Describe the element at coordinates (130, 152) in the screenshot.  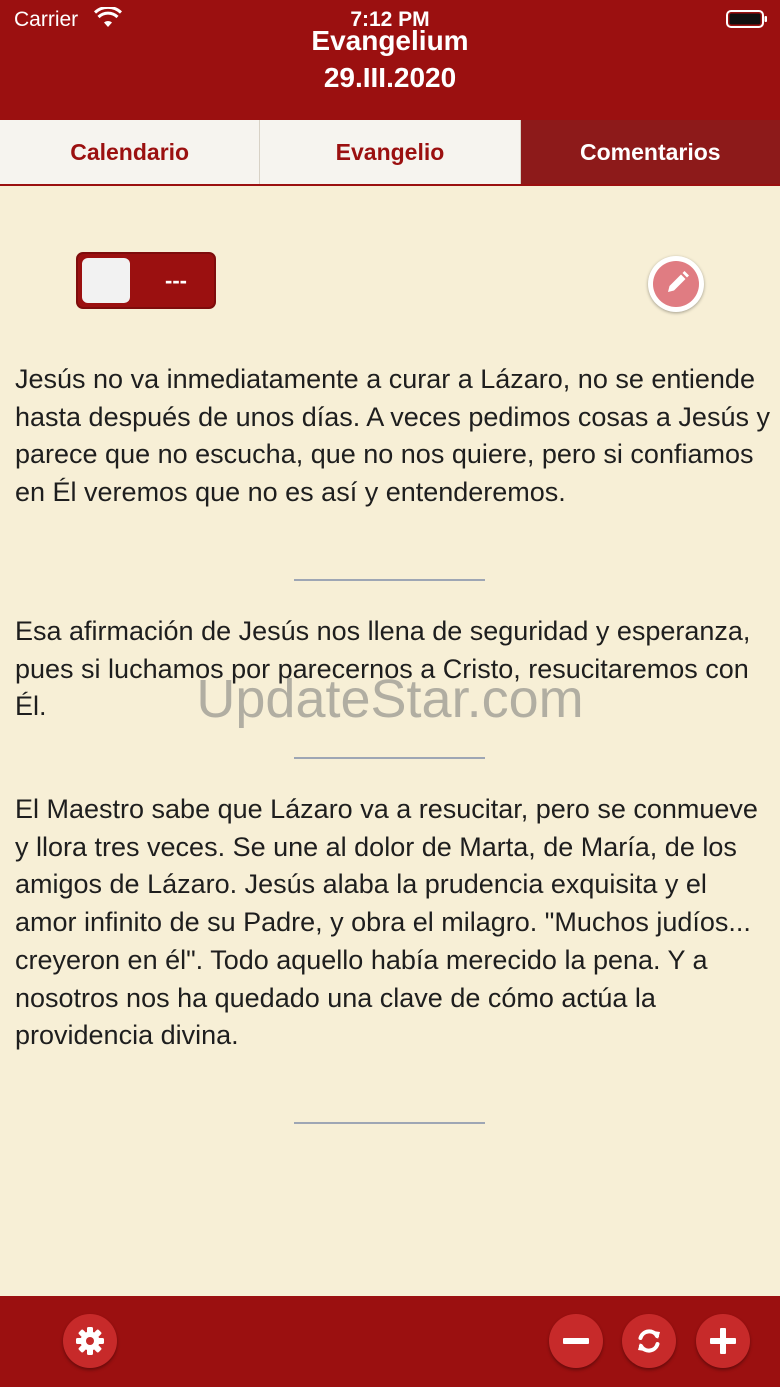
I see `tab-calendario: Calendario` at that location.